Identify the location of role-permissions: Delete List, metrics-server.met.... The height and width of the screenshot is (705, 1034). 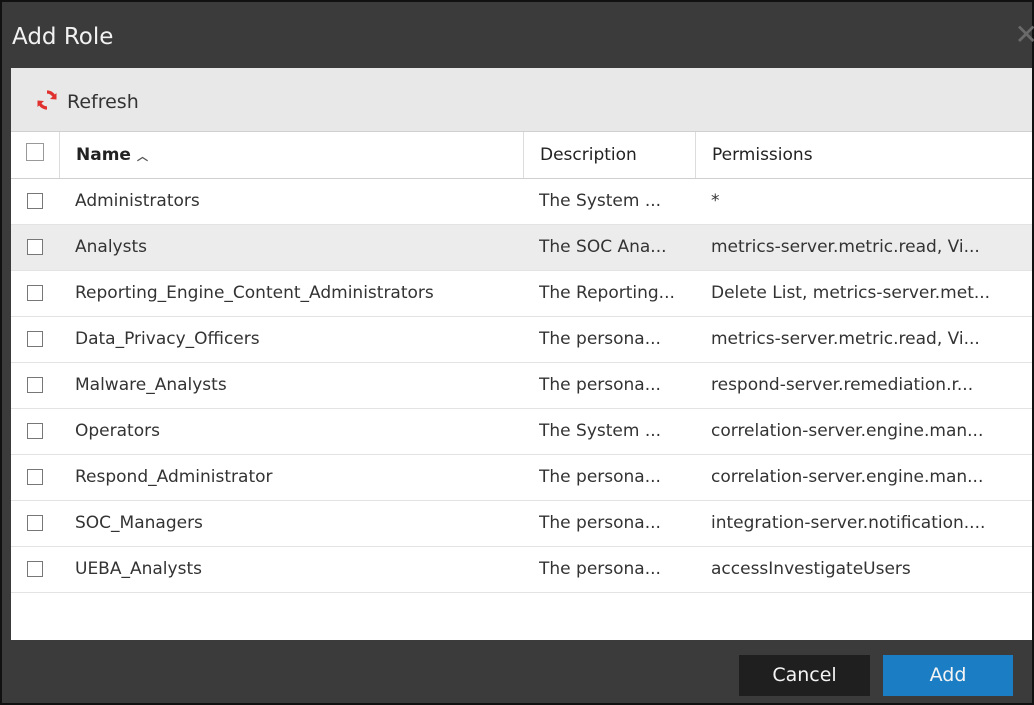
(851, 293).